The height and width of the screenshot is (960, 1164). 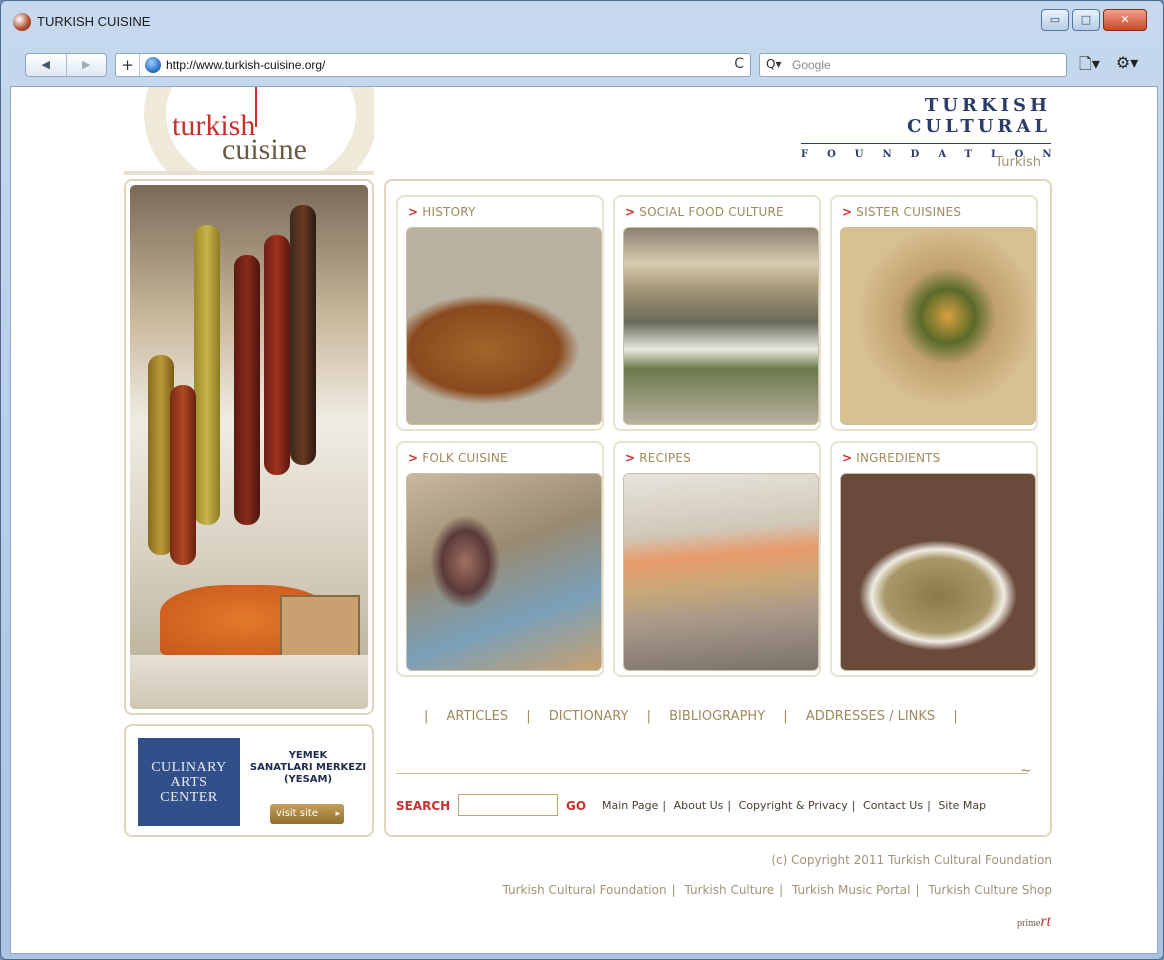 What do you see at coordinates (712, 773) in the screenshot?
I see `divider` at bounding box center [712, 773].